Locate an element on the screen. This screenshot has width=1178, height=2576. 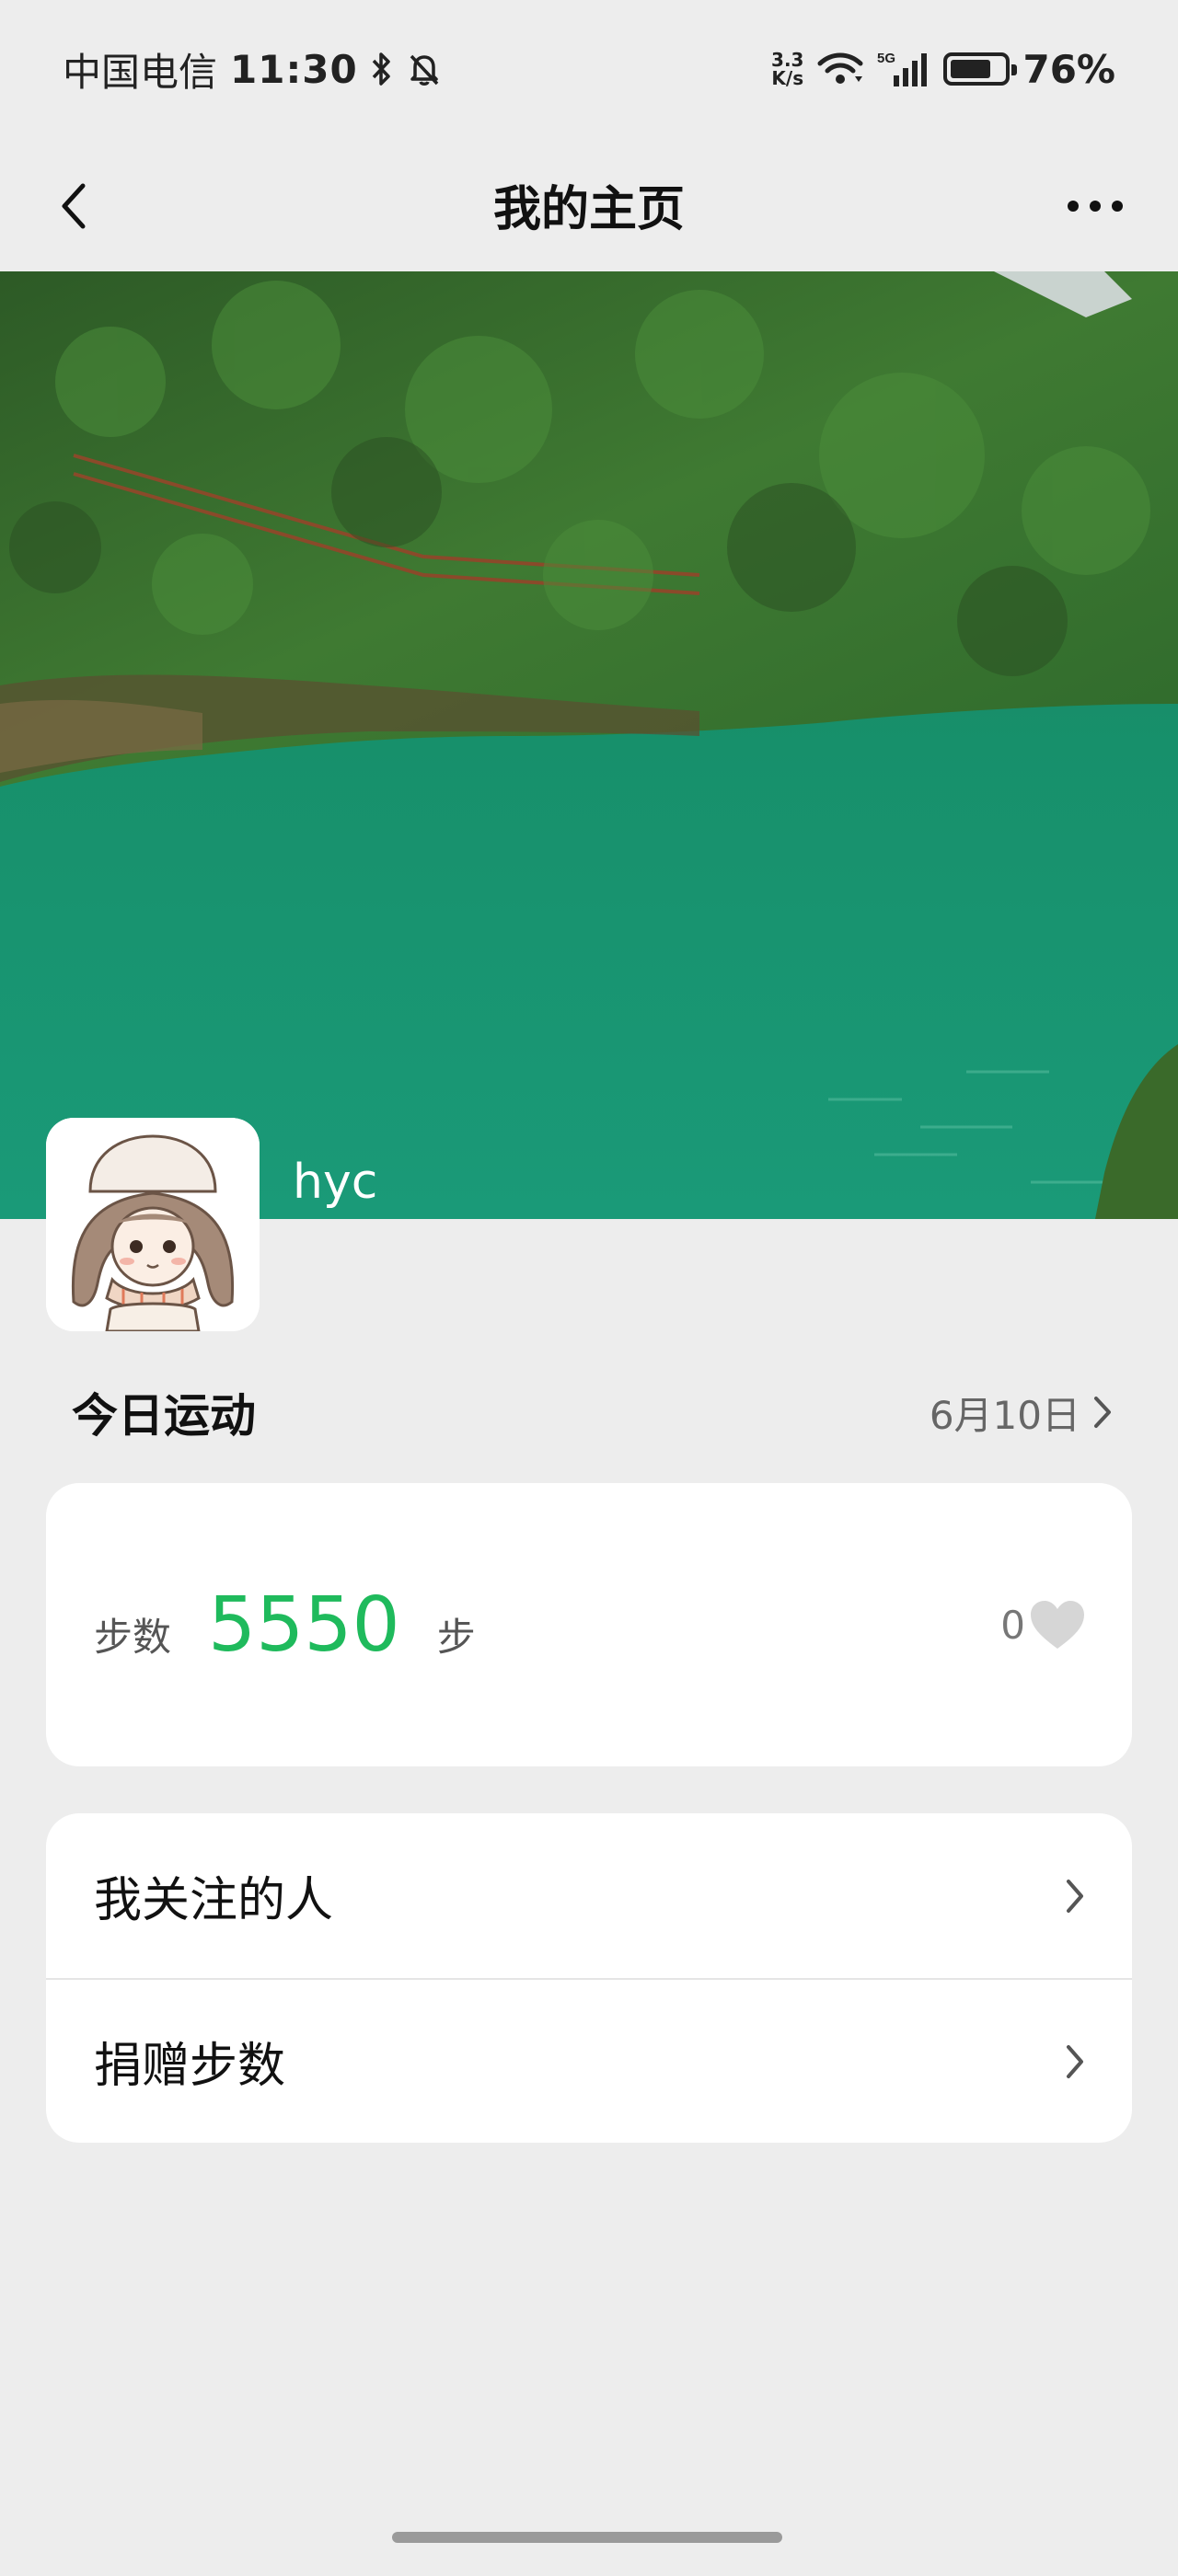
battery-level: 76% is located at coordinates (1068, 69).